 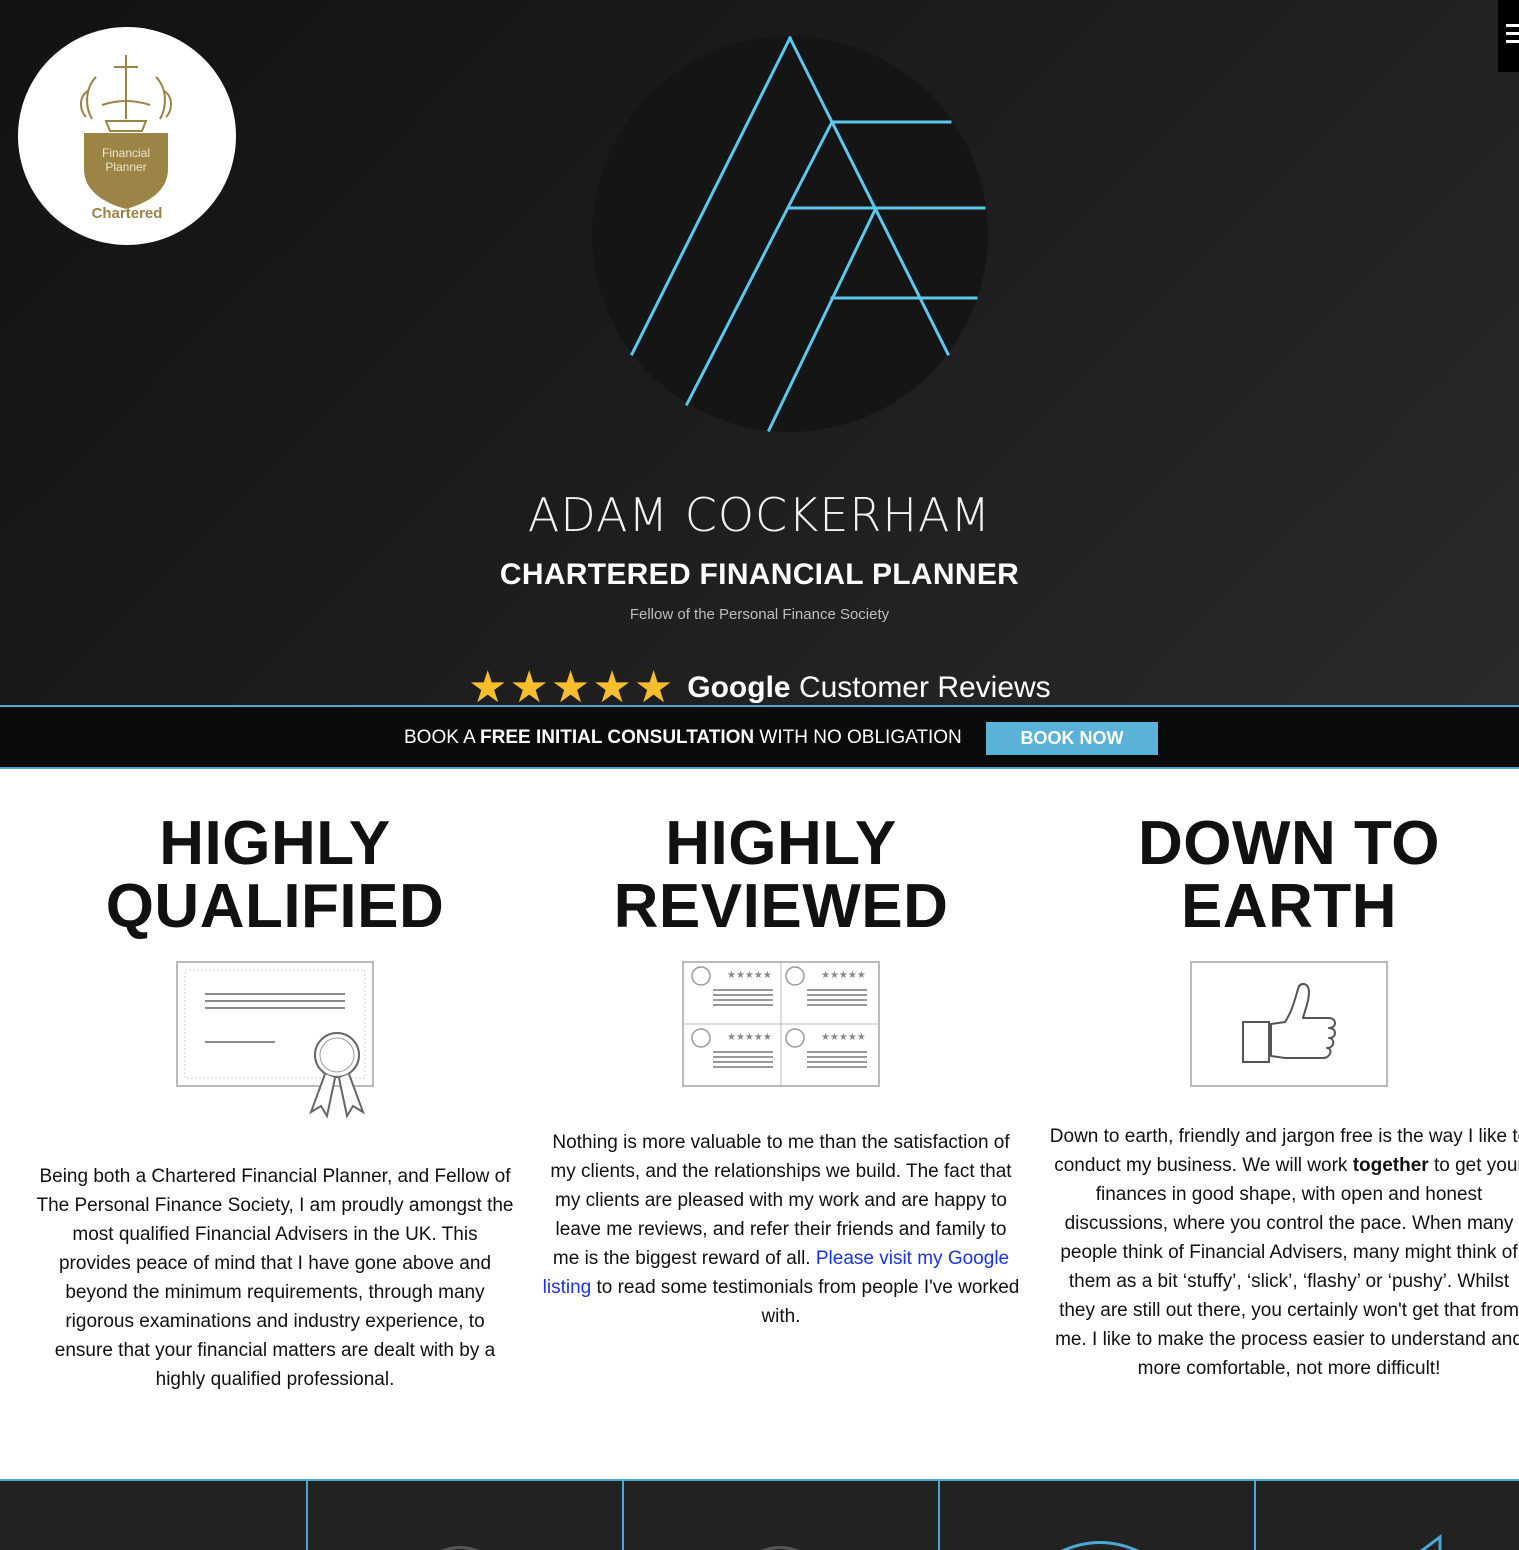 What do you see at coordinates (1289, 906) in the screenshot?
I see `heading-line: EARTH` at bounding box center [1289, 906].